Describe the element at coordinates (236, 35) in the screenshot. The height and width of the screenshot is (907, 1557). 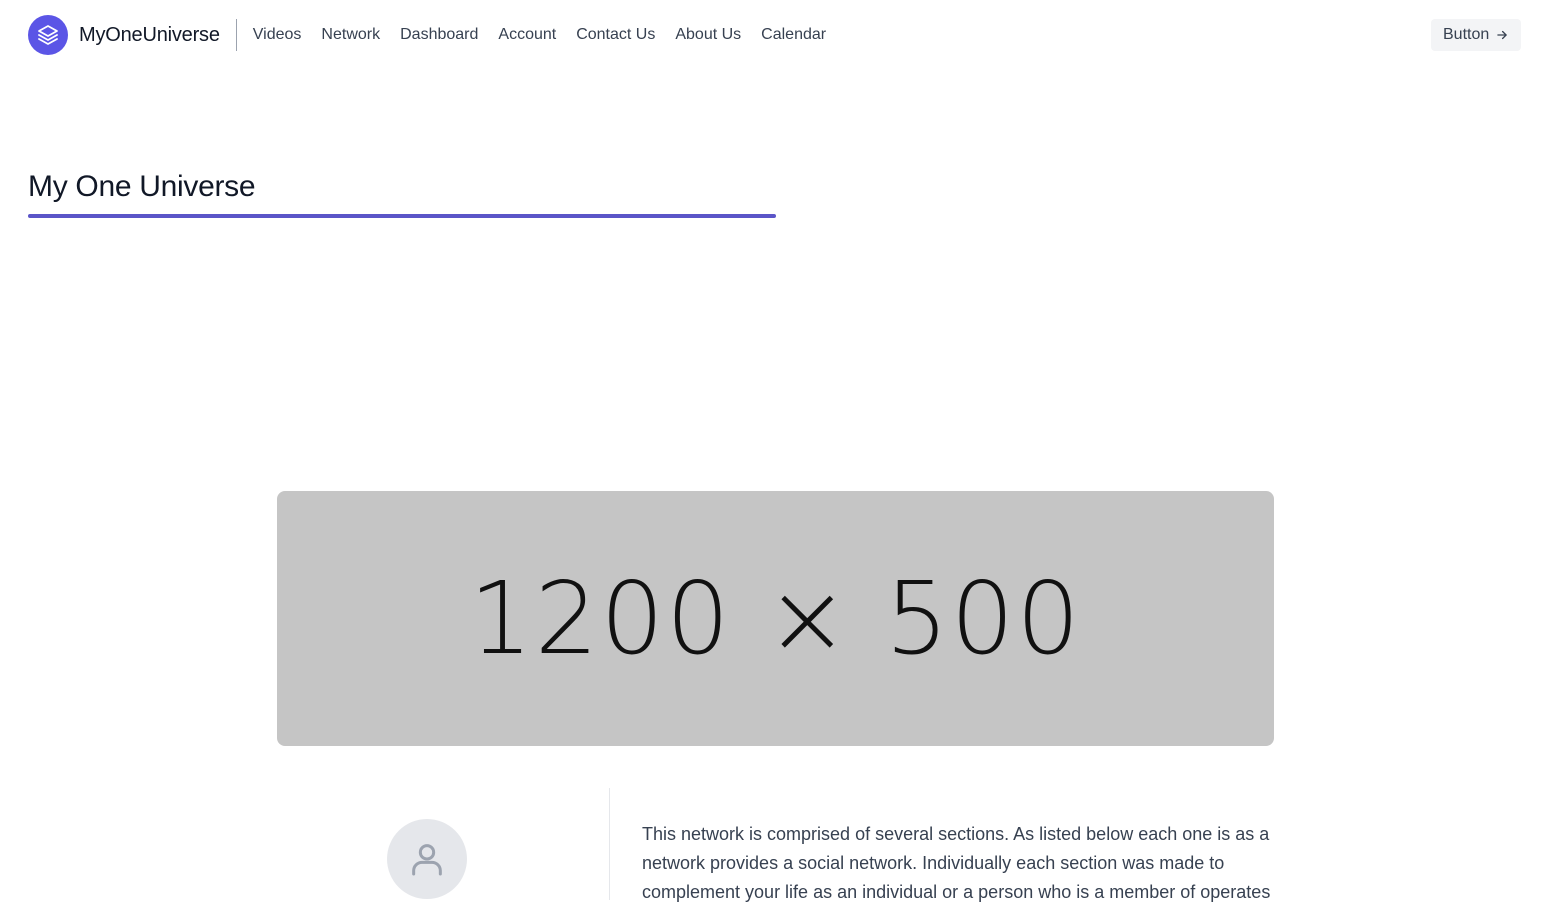
I see `header-divider` at that location.